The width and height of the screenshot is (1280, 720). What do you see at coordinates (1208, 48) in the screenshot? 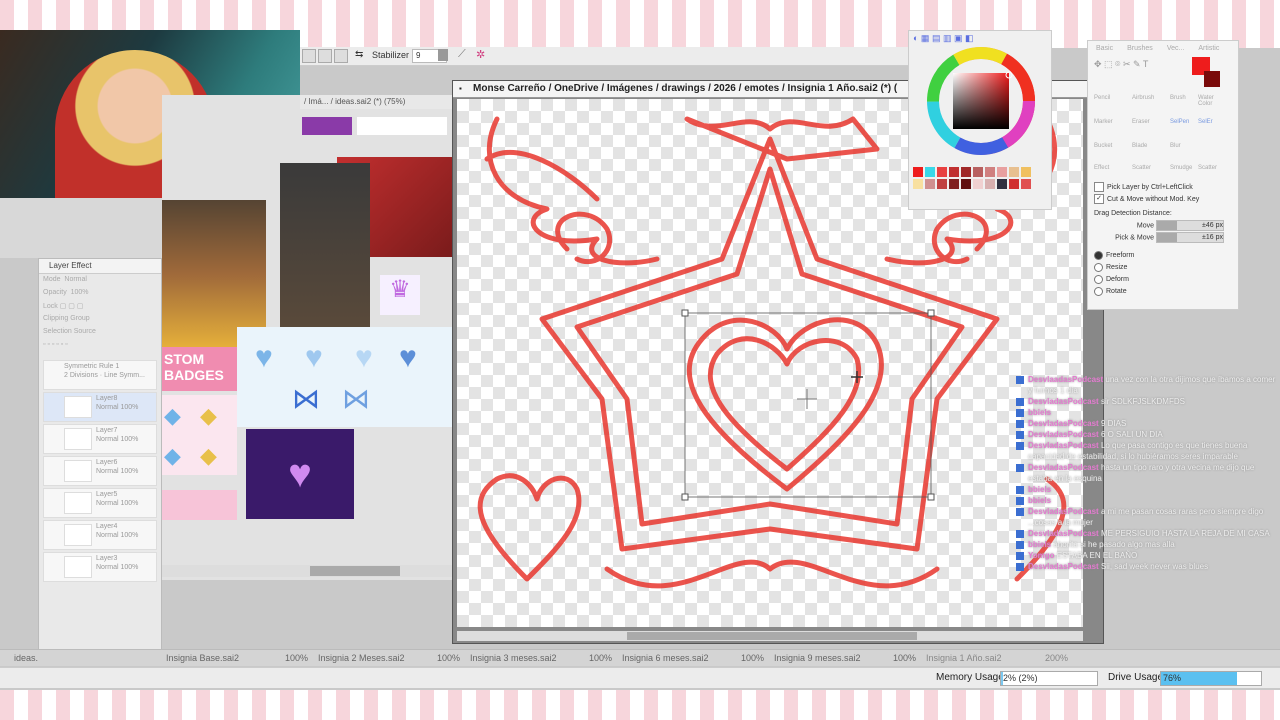
I see `tab-artistic: Artistic` at bounding box center [1208, 48].